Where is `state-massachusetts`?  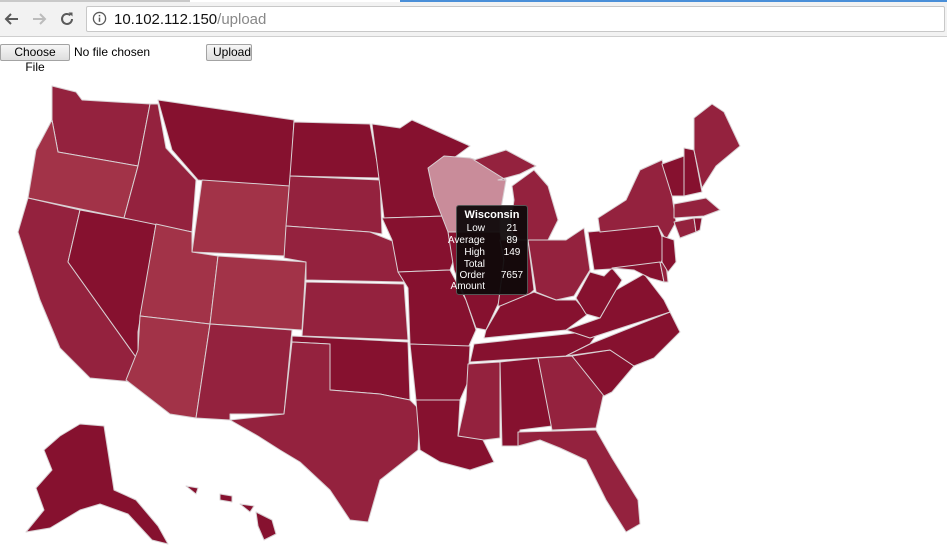
state-massachusetts is located at coordinates (697, 208).